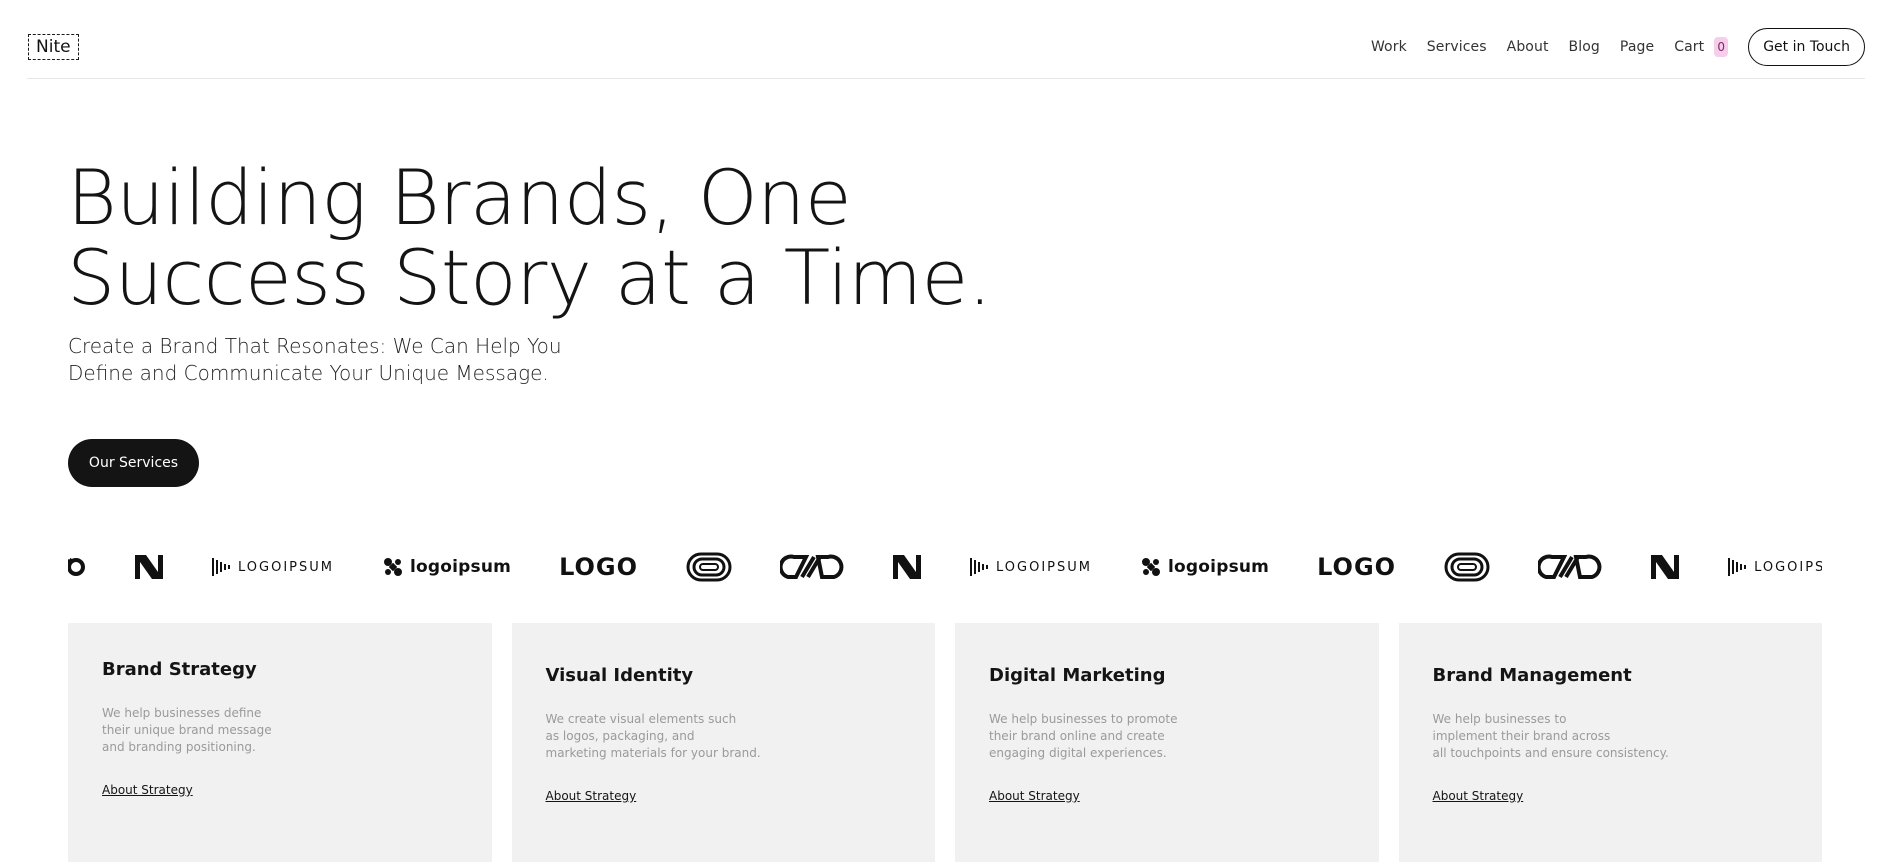 The width and height of the screenshot is (1892, 862). What do you see at coordinates (1499, 719) in the screenshot?
I see `description-line: We help businesses to` at bounding box center [1499, 719].